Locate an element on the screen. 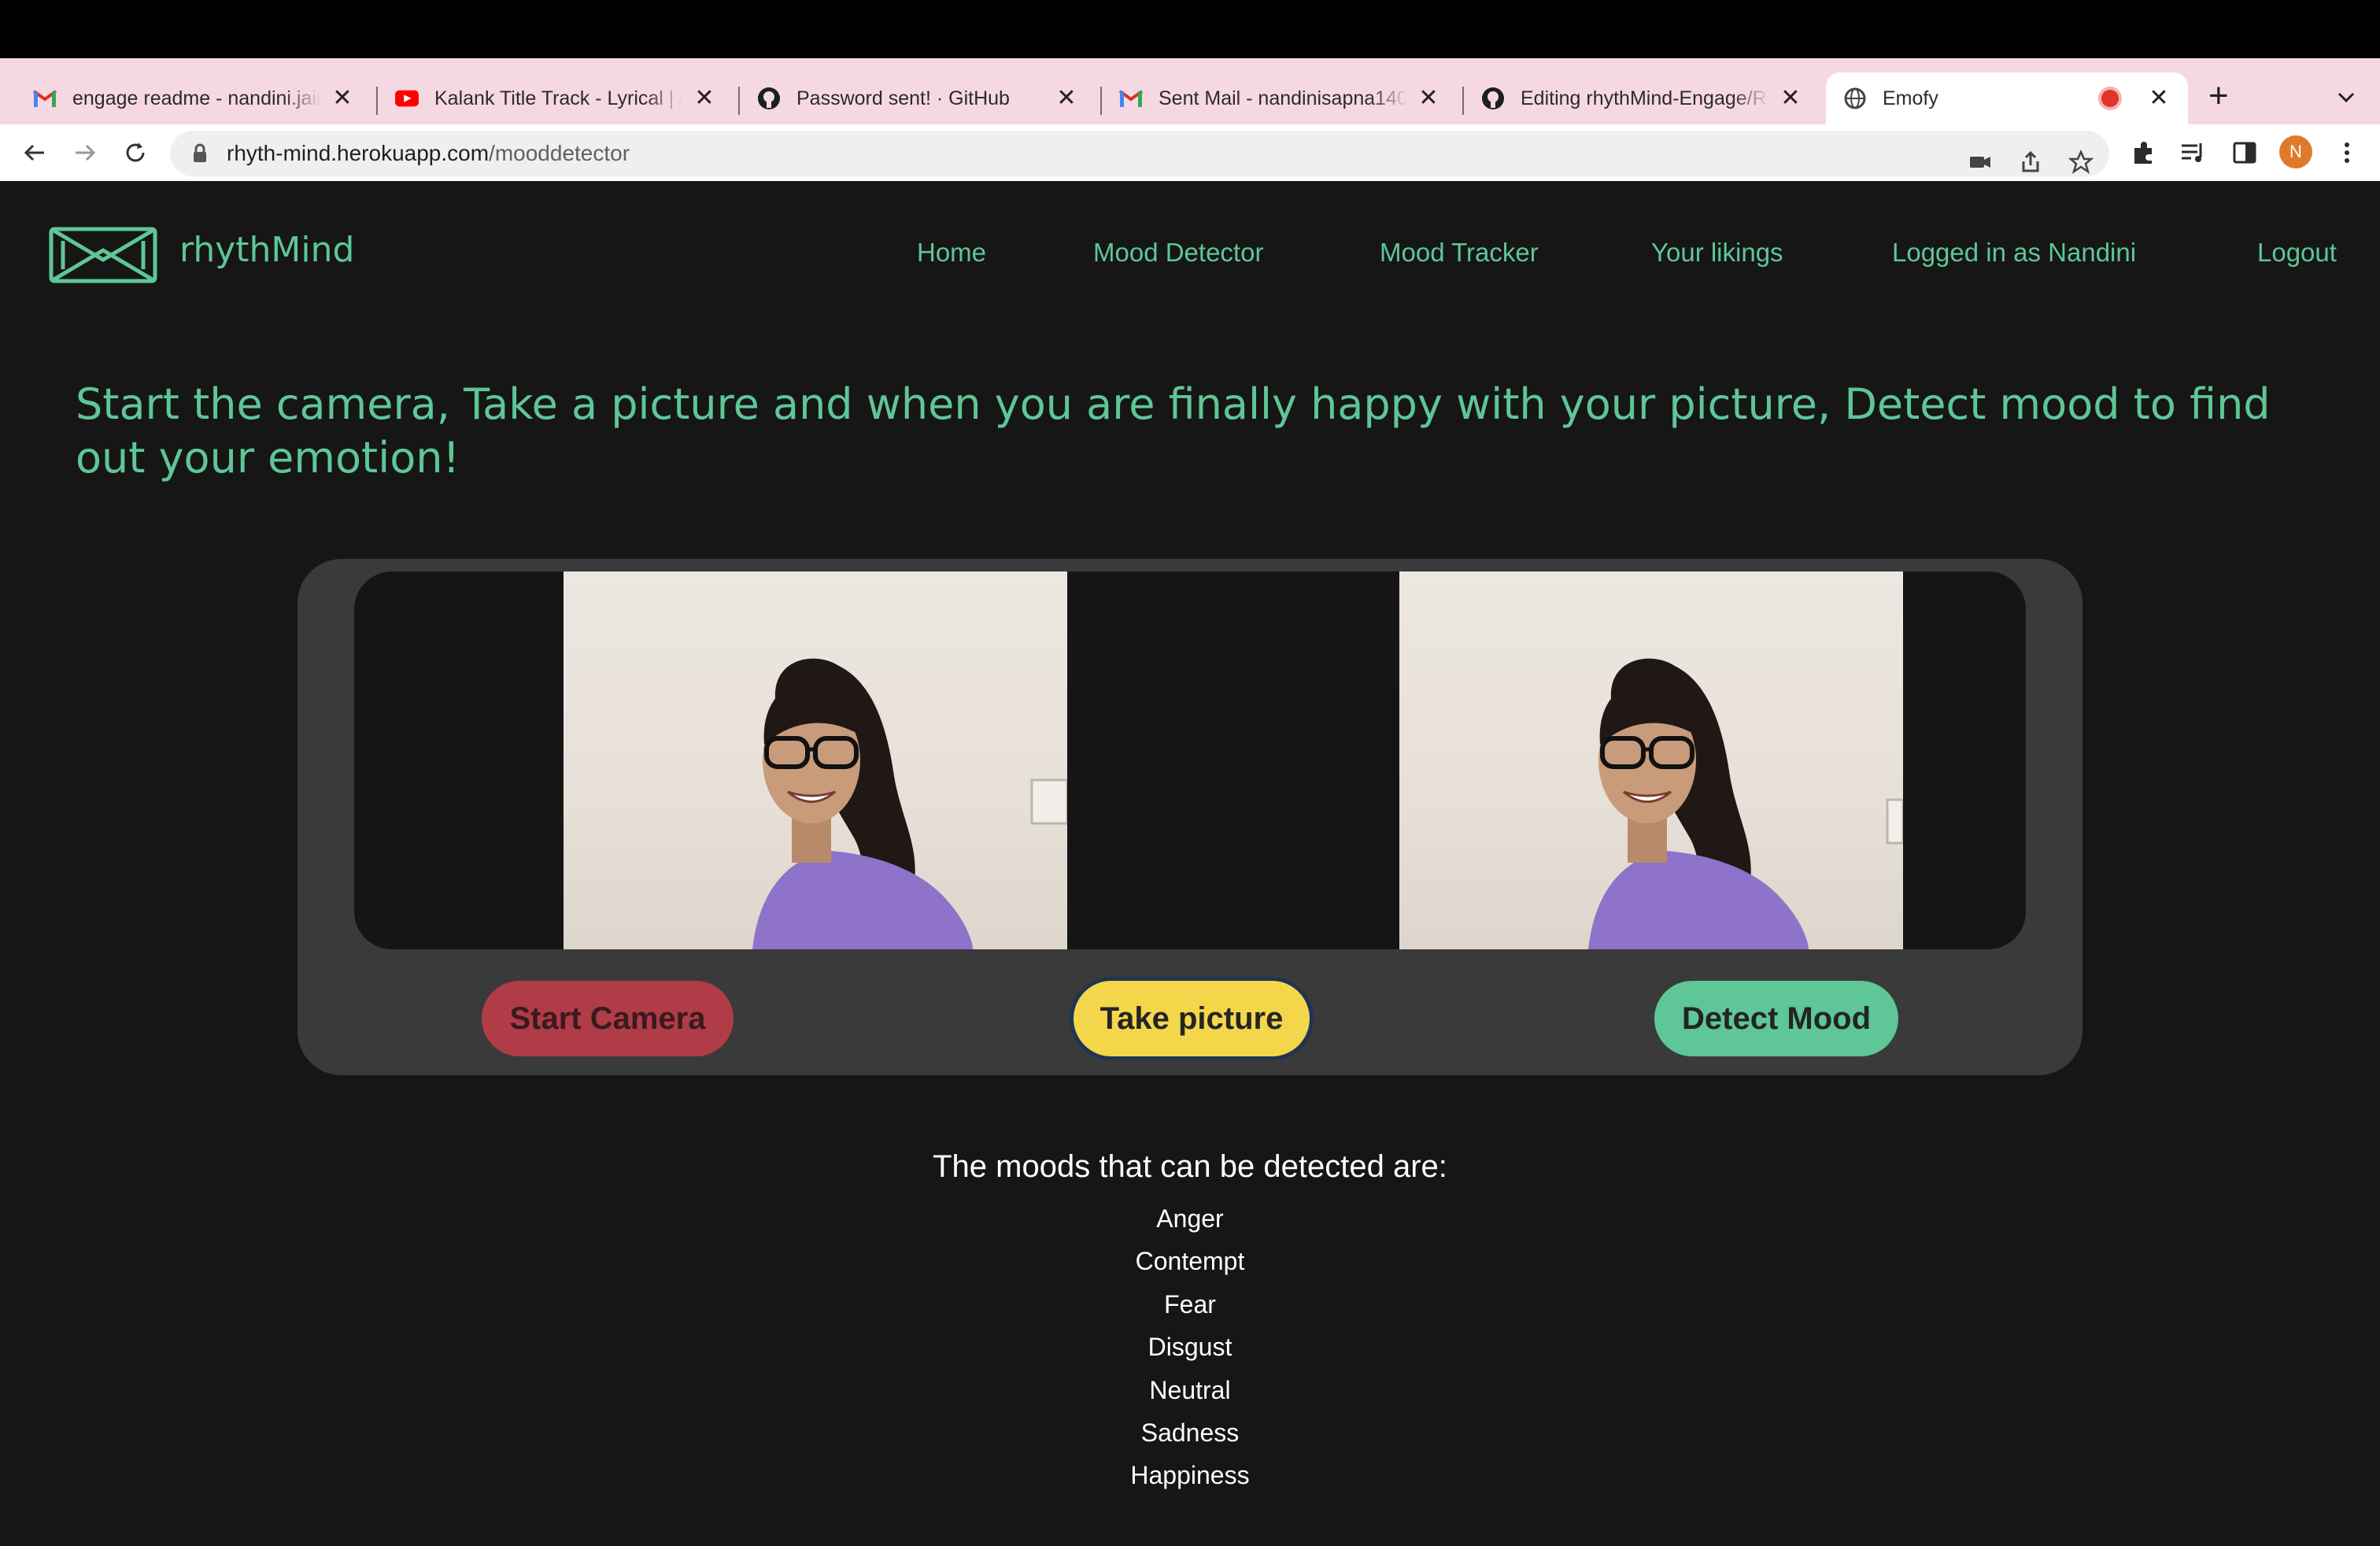 The width and height of the screenshot is (2380, 1546). bookmark-star-icon is located at coordinates (2081, 163).